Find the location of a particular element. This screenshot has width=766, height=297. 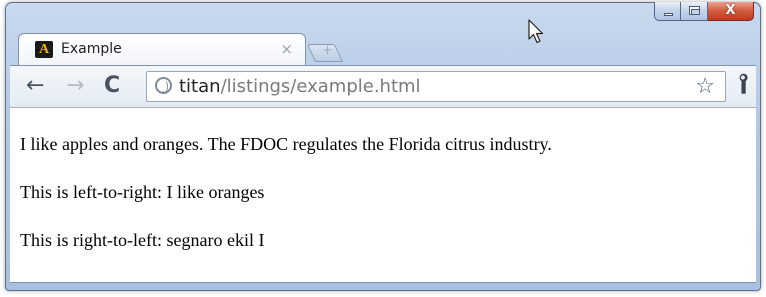

back-button: ← is located at coordinates (35, 86).